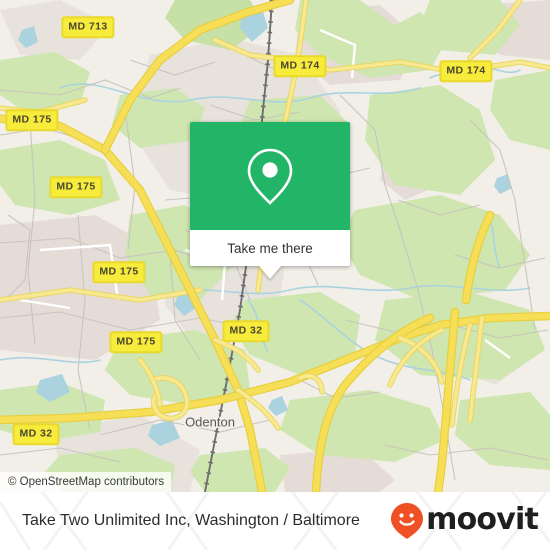 This screenshot has height=550, width=550. What do you see at coordinates (270, 248) in the screenshot?
I see `take-me-there-label: Take me there` at bounding box center [270, 248].